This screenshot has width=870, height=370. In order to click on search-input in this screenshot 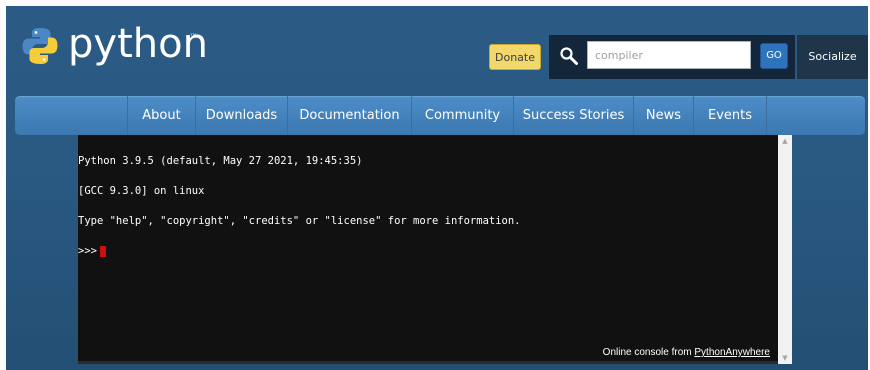, I will do `click(669, 55)`.